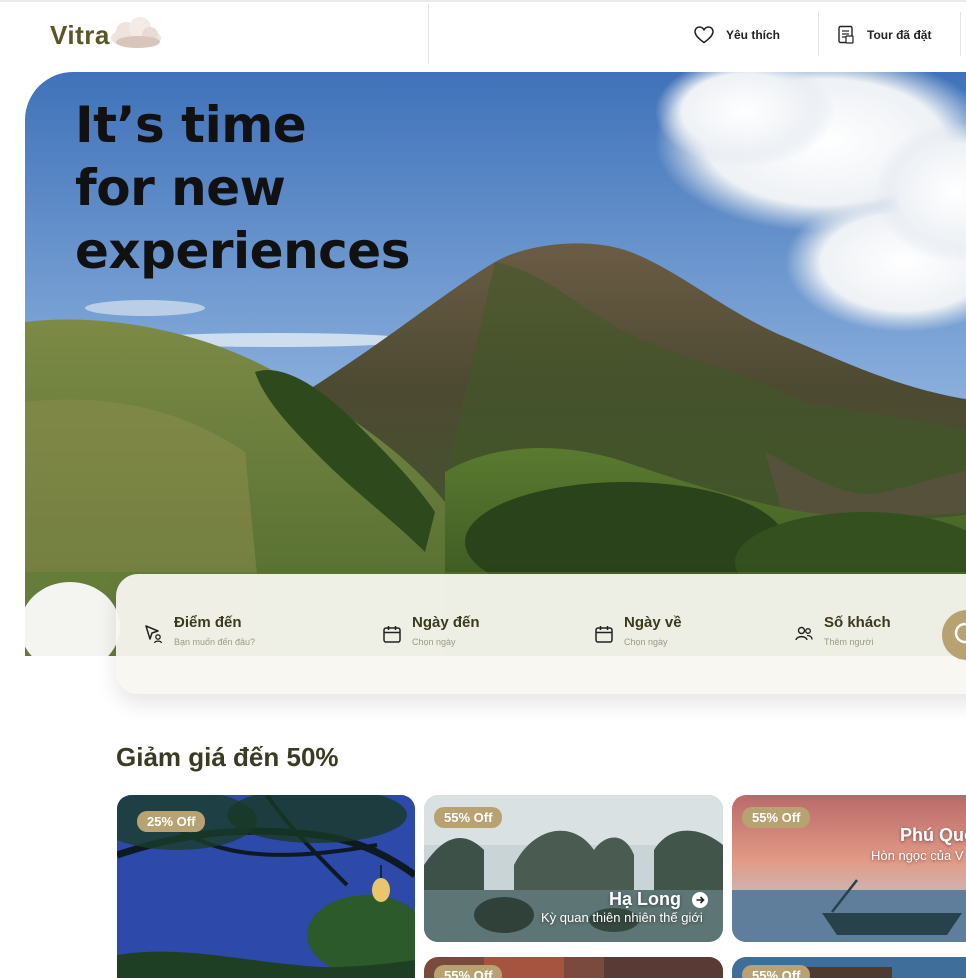 The width and height of the screenshot is (966, 978). I want to click on deal-card-subtitle: Hòn ngọc của V, so click(917, 855).